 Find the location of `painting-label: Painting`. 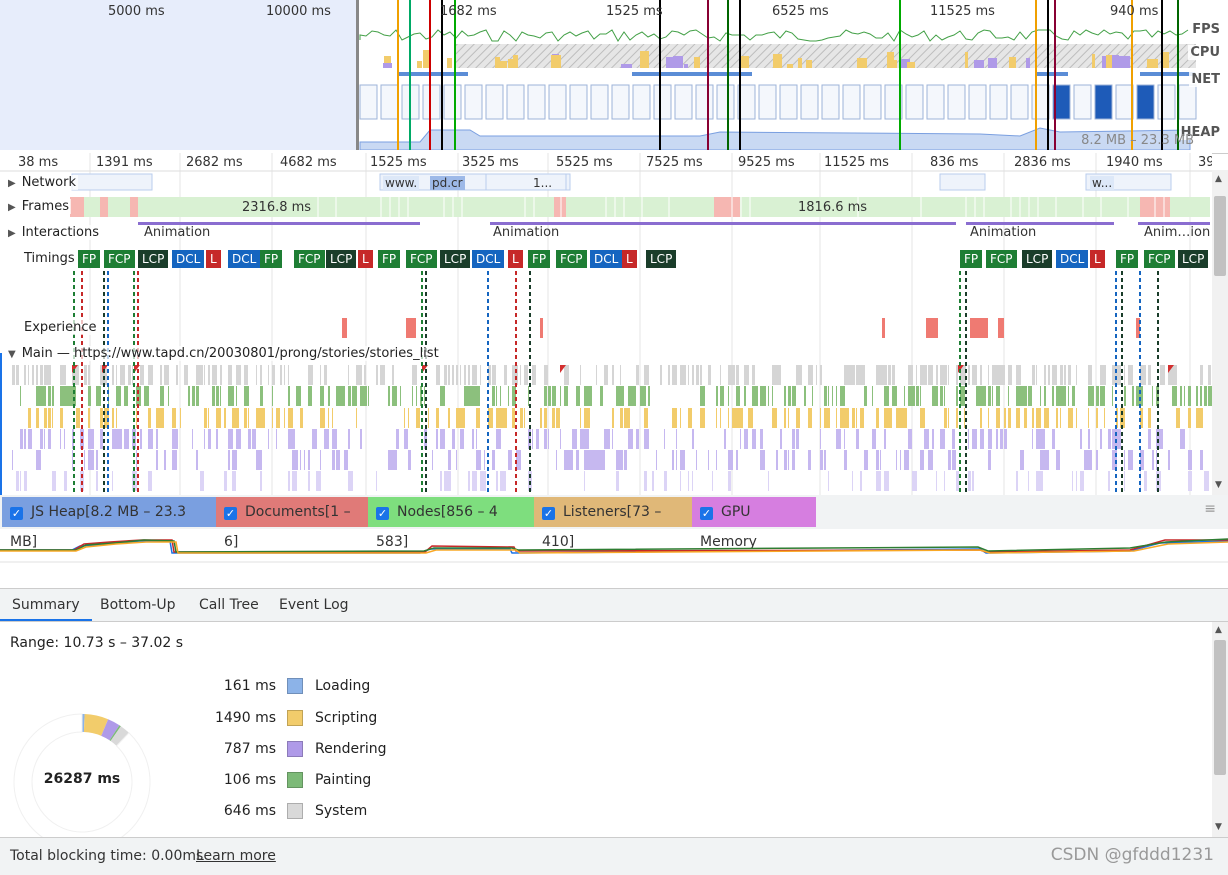

painting-label: Painting is located at coordinates (343, 780).